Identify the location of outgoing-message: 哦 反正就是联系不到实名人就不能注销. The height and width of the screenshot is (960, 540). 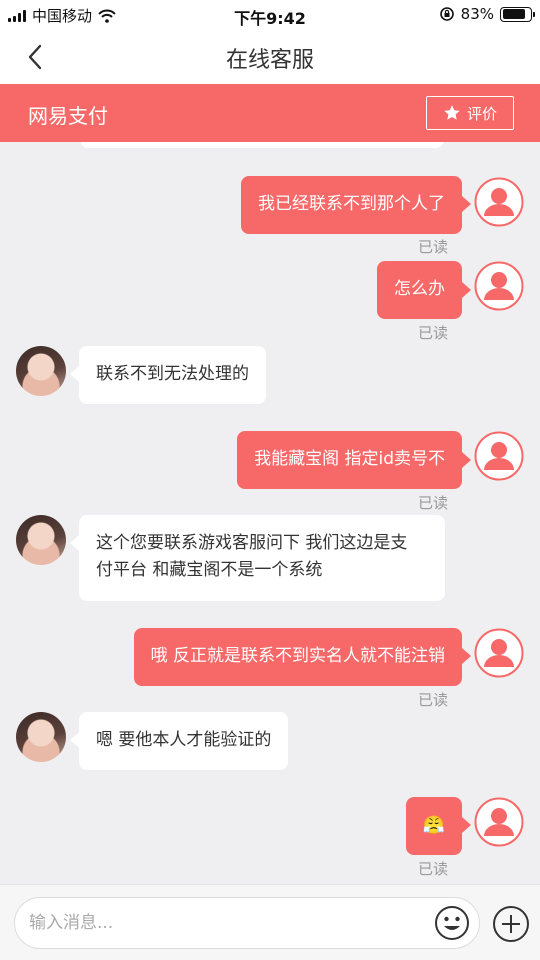
(297, 657).